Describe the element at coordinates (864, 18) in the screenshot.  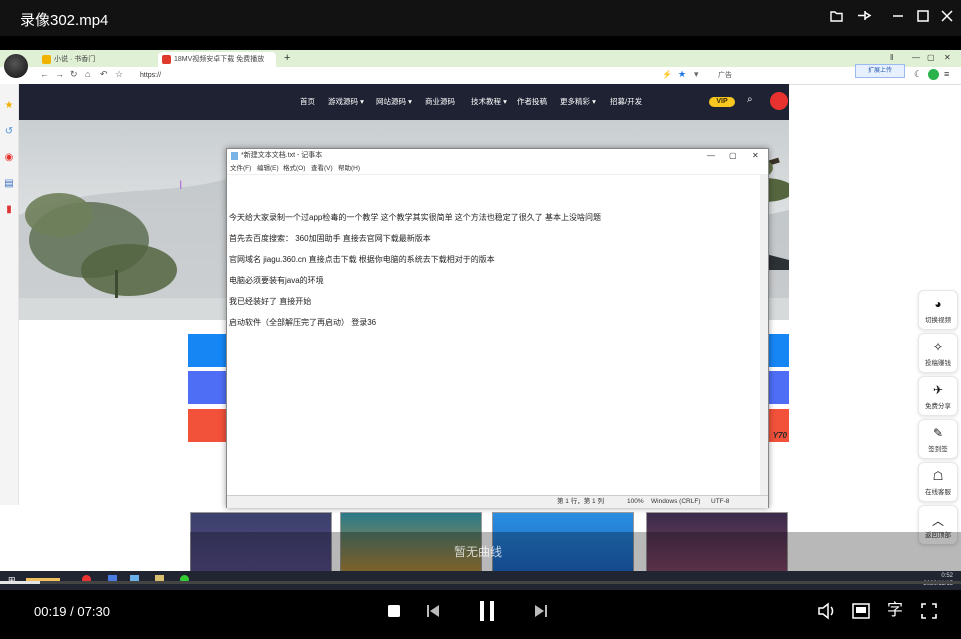
I see `pin-icon` at that location.